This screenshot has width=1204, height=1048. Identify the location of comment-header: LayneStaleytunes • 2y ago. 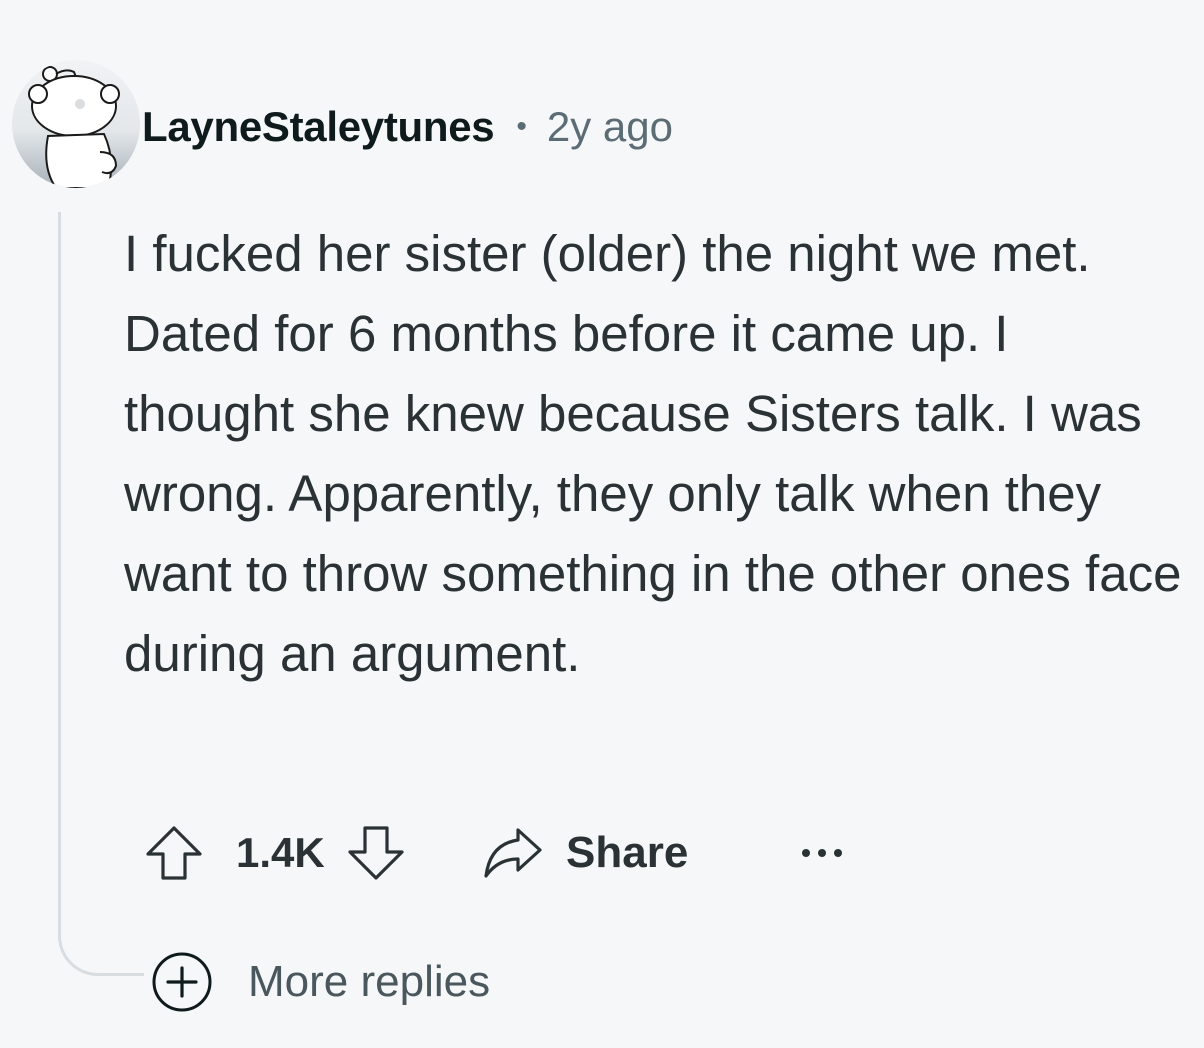
(407, 127).